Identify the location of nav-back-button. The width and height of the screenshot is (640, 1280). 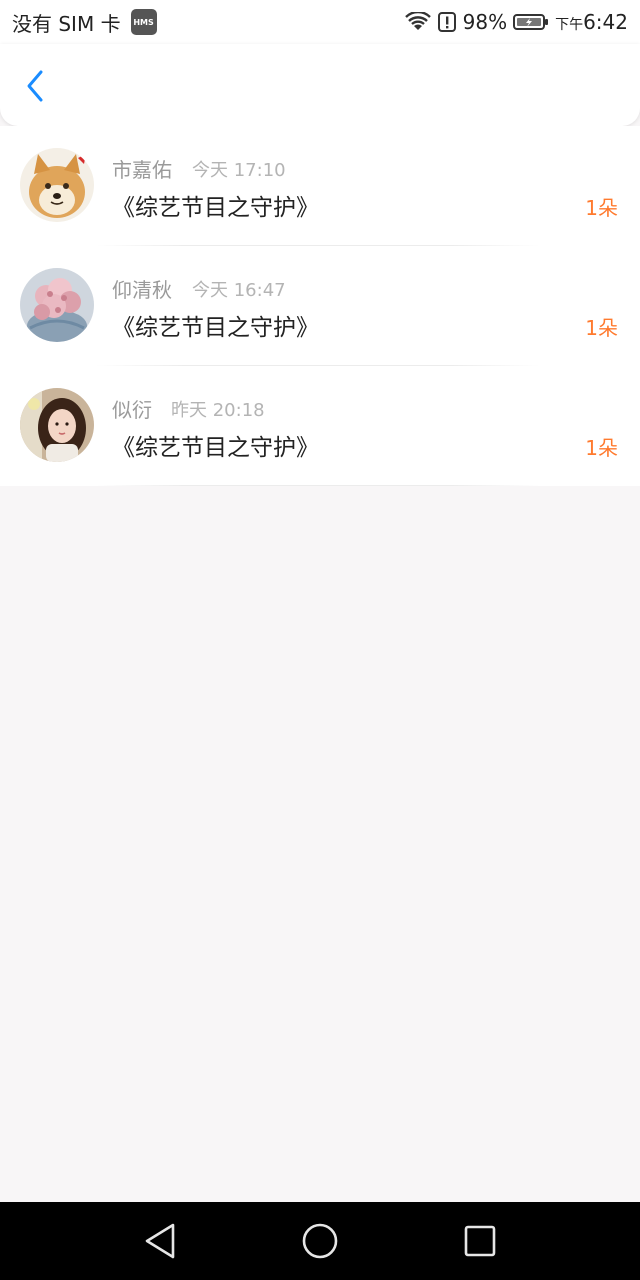
(160, 1241).